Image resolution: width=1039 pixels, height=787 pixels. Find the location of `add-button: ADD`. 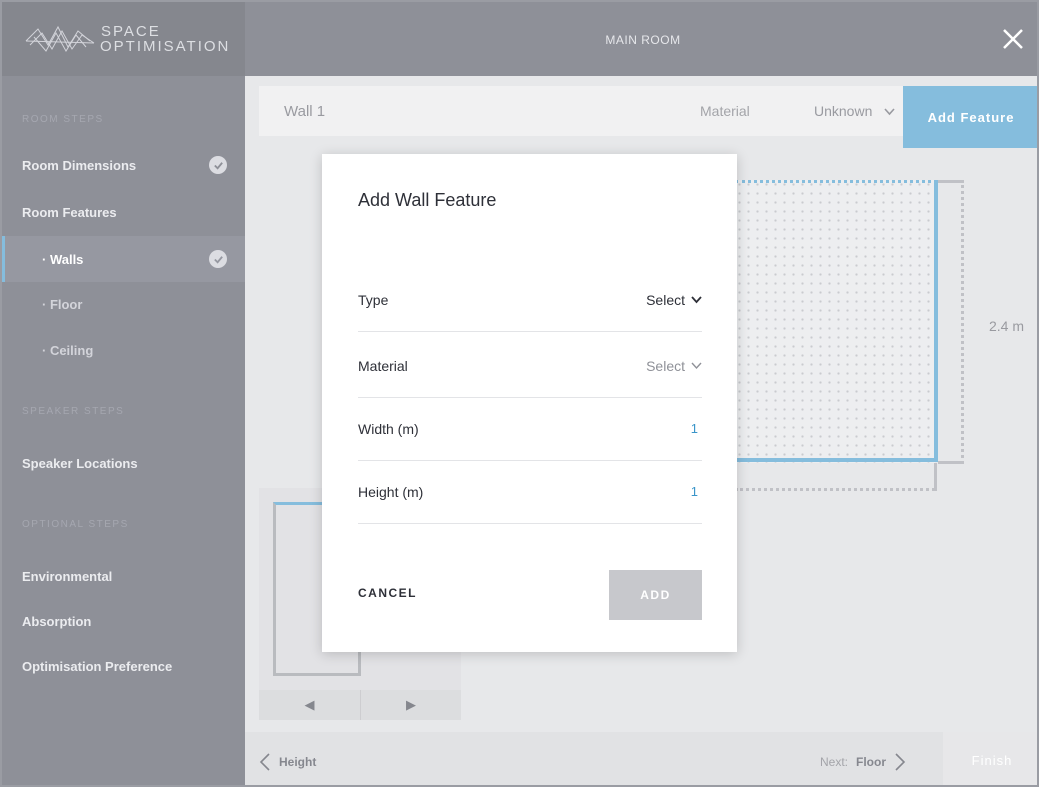

add-button: ADD is located at coordinates (655, 595).